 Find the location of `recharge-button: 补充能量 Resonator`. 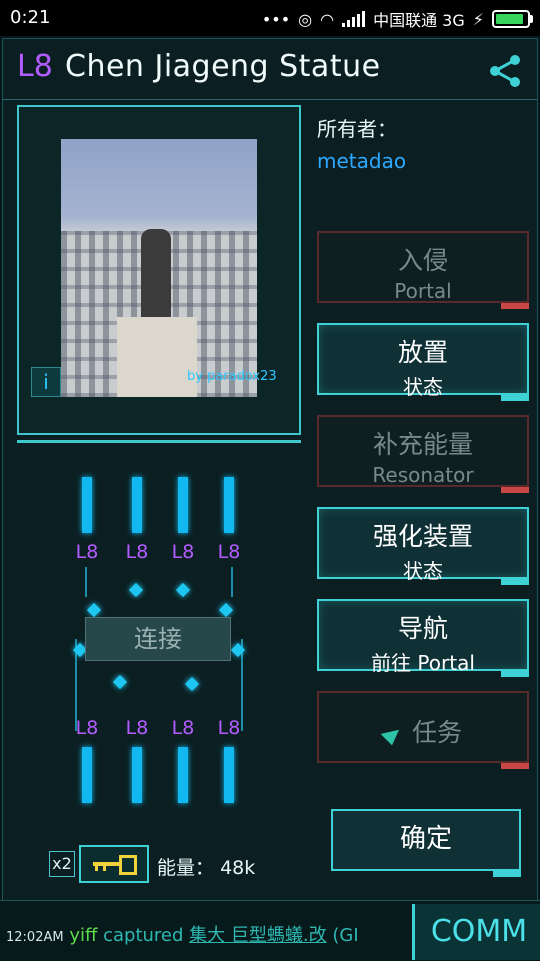

recharge-button: 补充能量 Resonator is located at coordinates (423, 454).